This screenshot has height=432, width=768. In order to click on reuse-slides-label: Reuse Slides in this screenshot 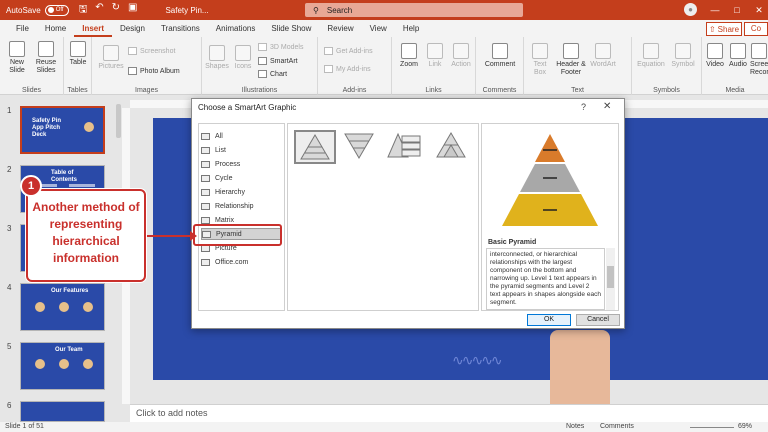, I will do `click(46, 66)`.